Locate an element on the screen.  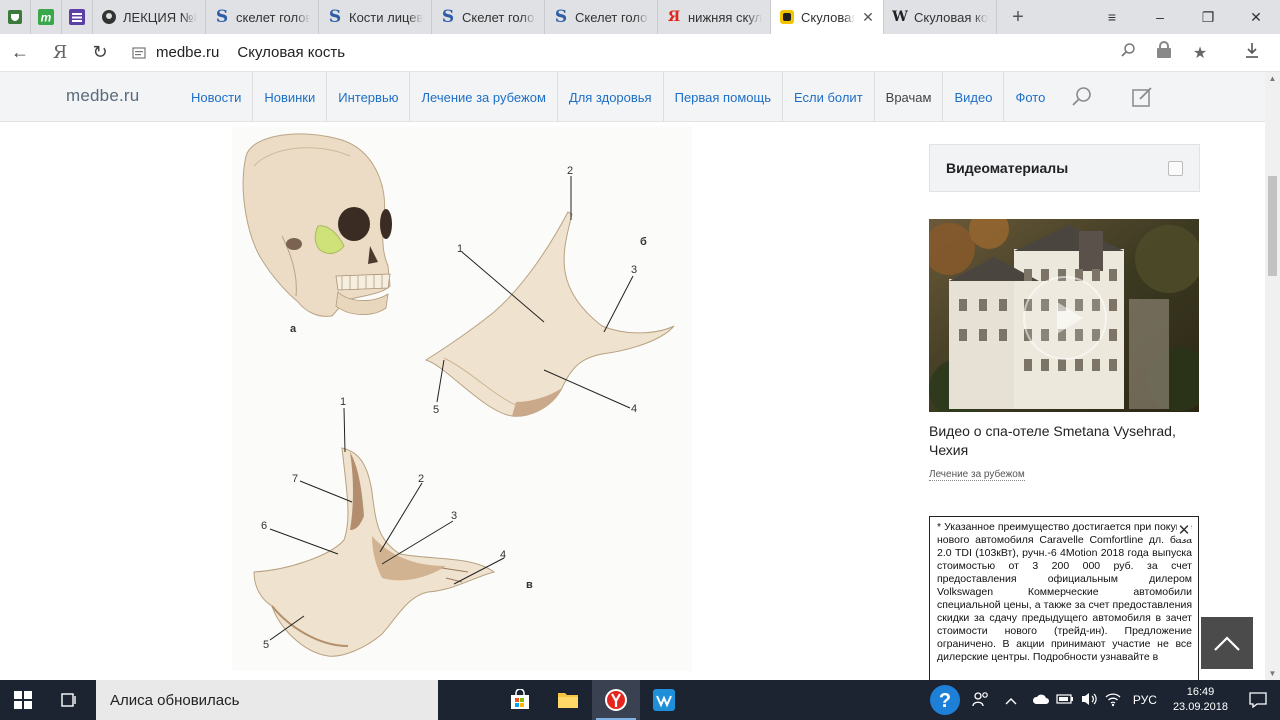
tab-title: скелет голов is located at coordinates (273, 17).